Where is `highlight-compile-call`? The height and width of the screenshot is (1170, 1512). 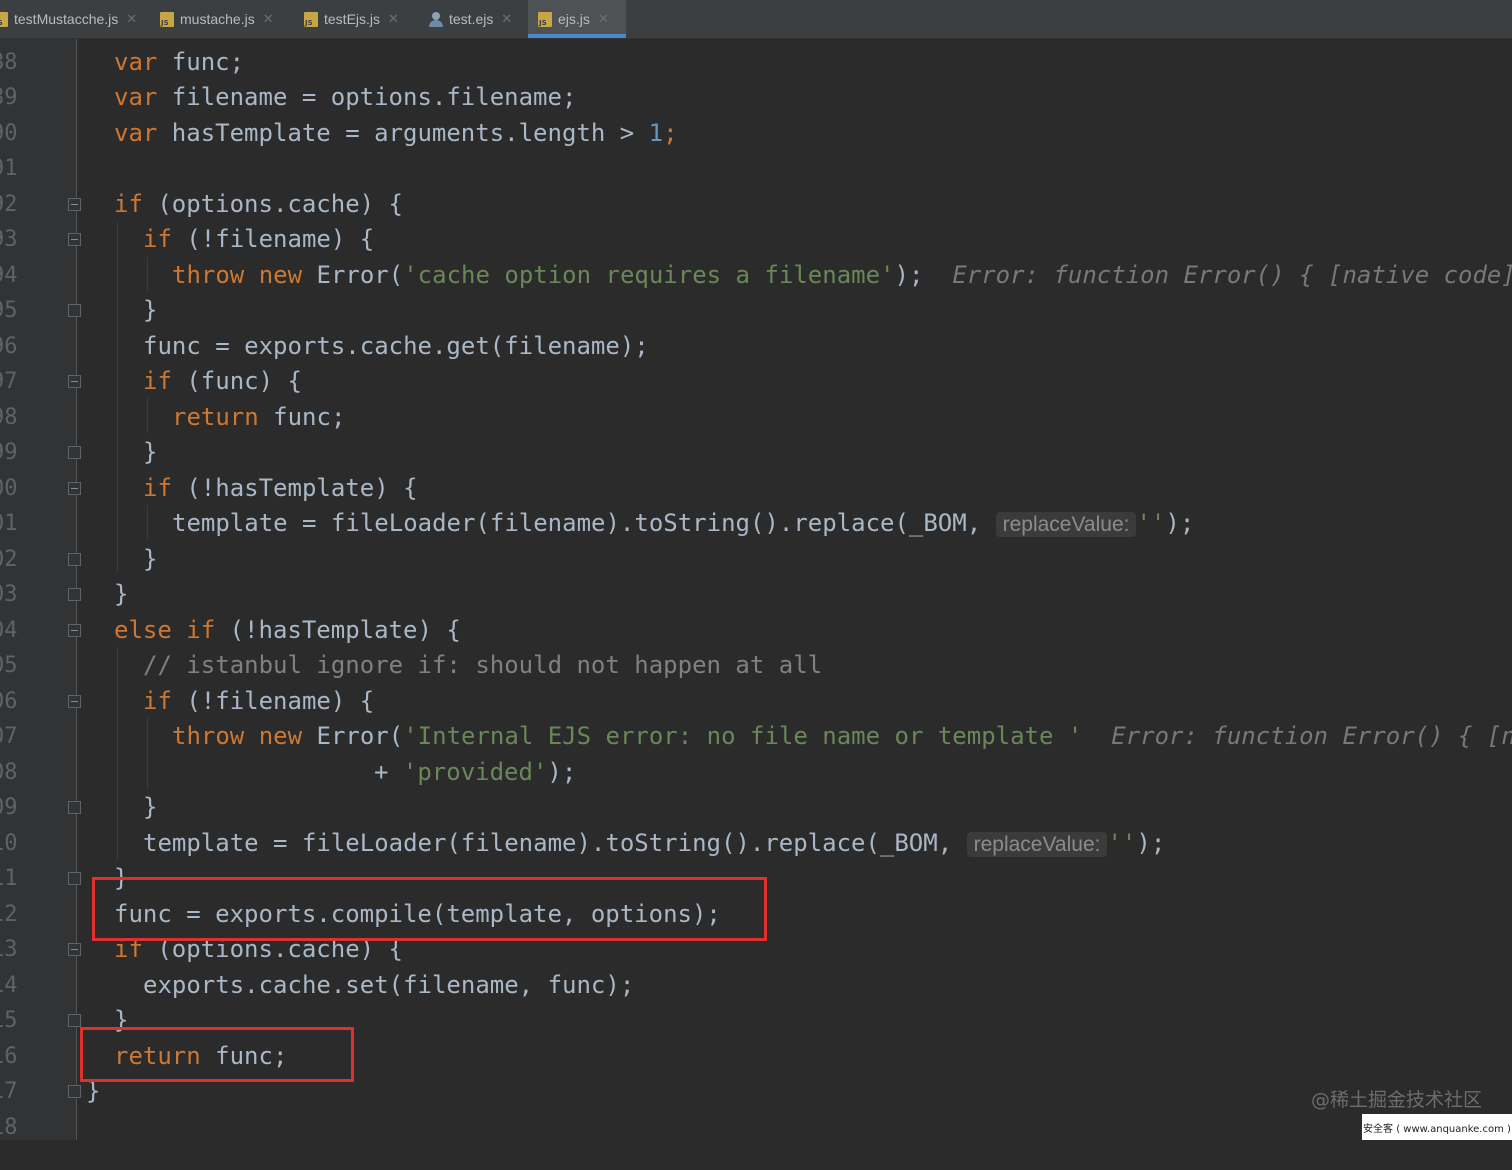
highlight-compile-call is located at coordinates (429, 909).